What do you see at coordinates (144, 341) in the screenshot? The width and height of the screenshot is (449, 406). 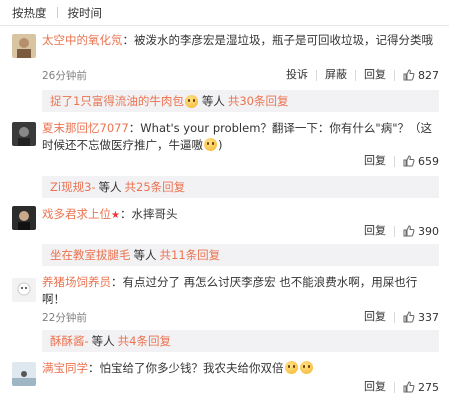 I see `reply-count-link: 共4条回复` at bounding box center [144, 341].